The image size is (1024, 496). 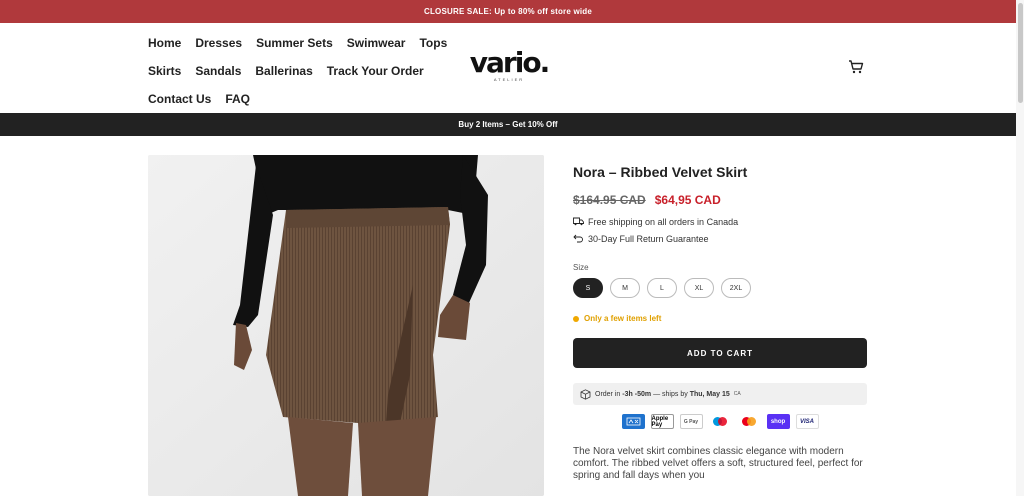 What do you see at coordinates (585, 394) in the screenshot?
I see `package-icon` at bounding box center [585, 394].